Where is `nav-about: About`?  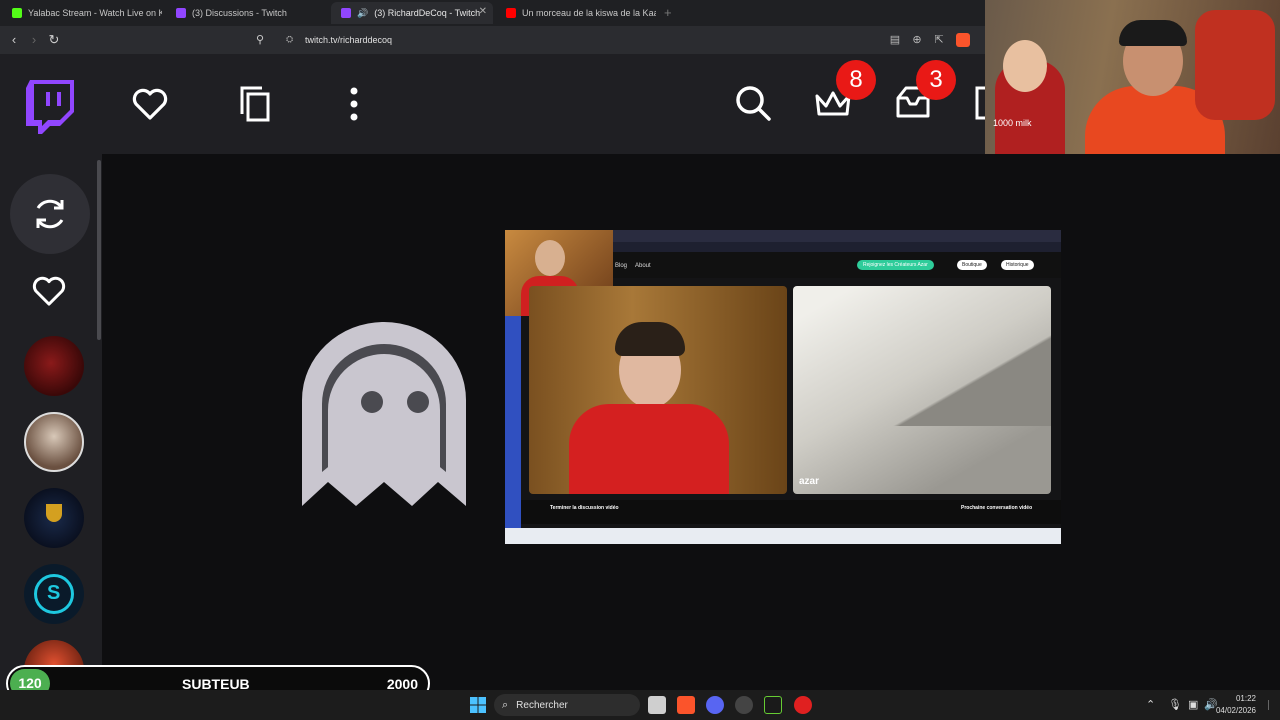
nav-about: About is located at coordinates (643, 266).